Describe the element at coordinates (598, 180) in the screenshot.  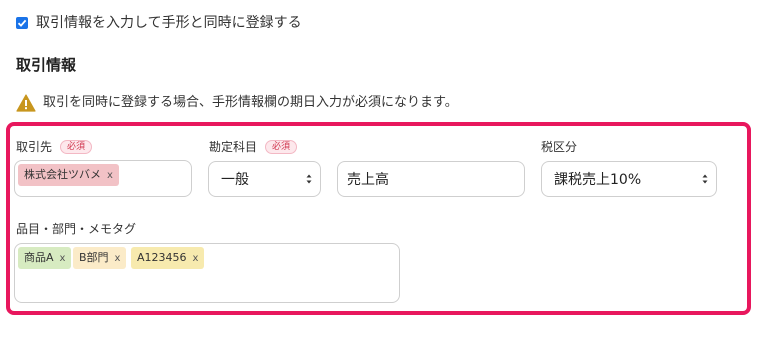
I see `tax-category-value: 課税売上10%` at that location.